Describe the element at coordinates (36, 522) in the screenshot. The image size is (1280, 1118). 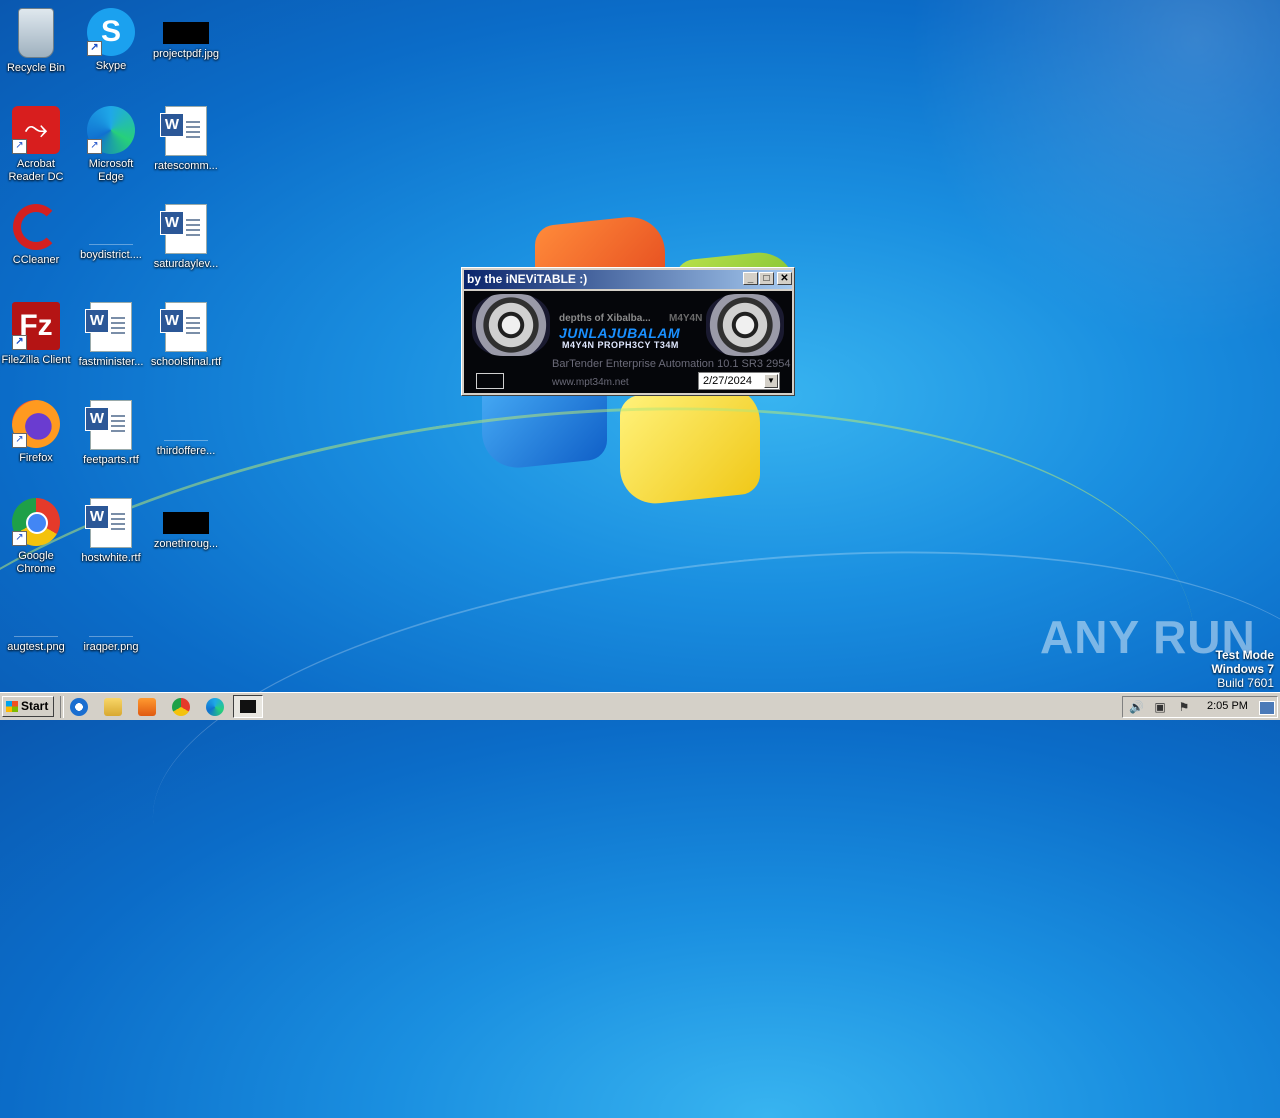
I see `chrome-icon: ↗` at that location.